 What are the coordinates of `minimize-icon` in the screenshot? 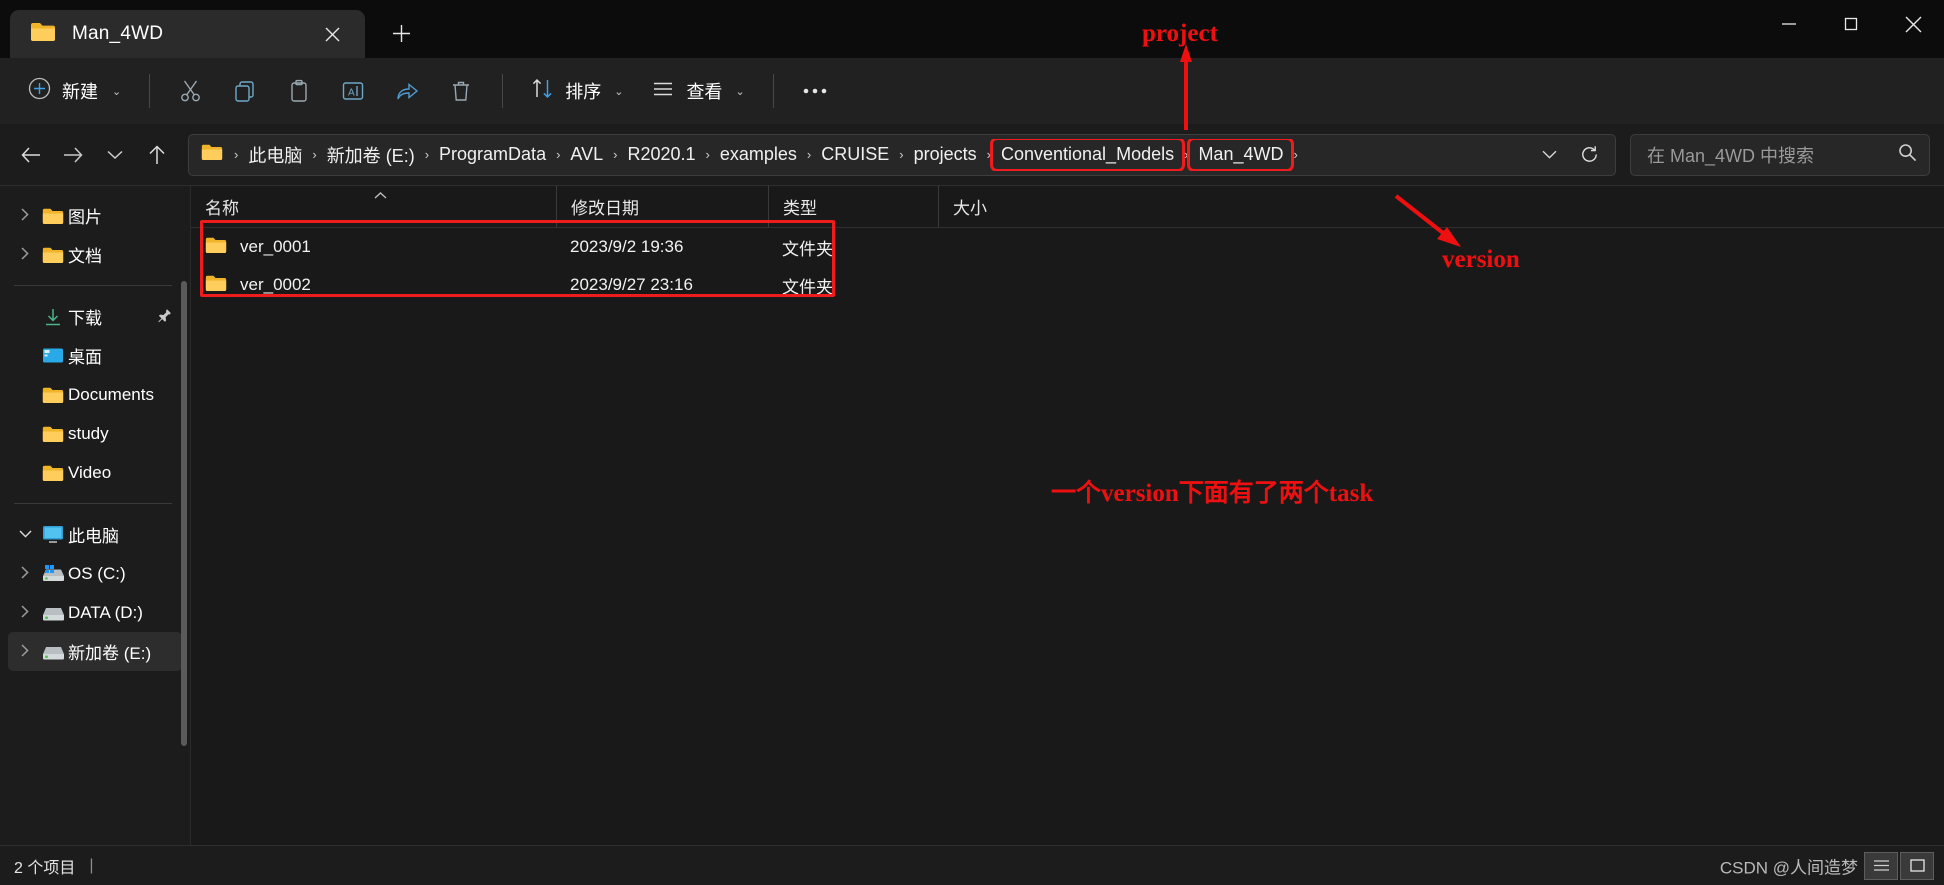 It's located at (1789, 24).